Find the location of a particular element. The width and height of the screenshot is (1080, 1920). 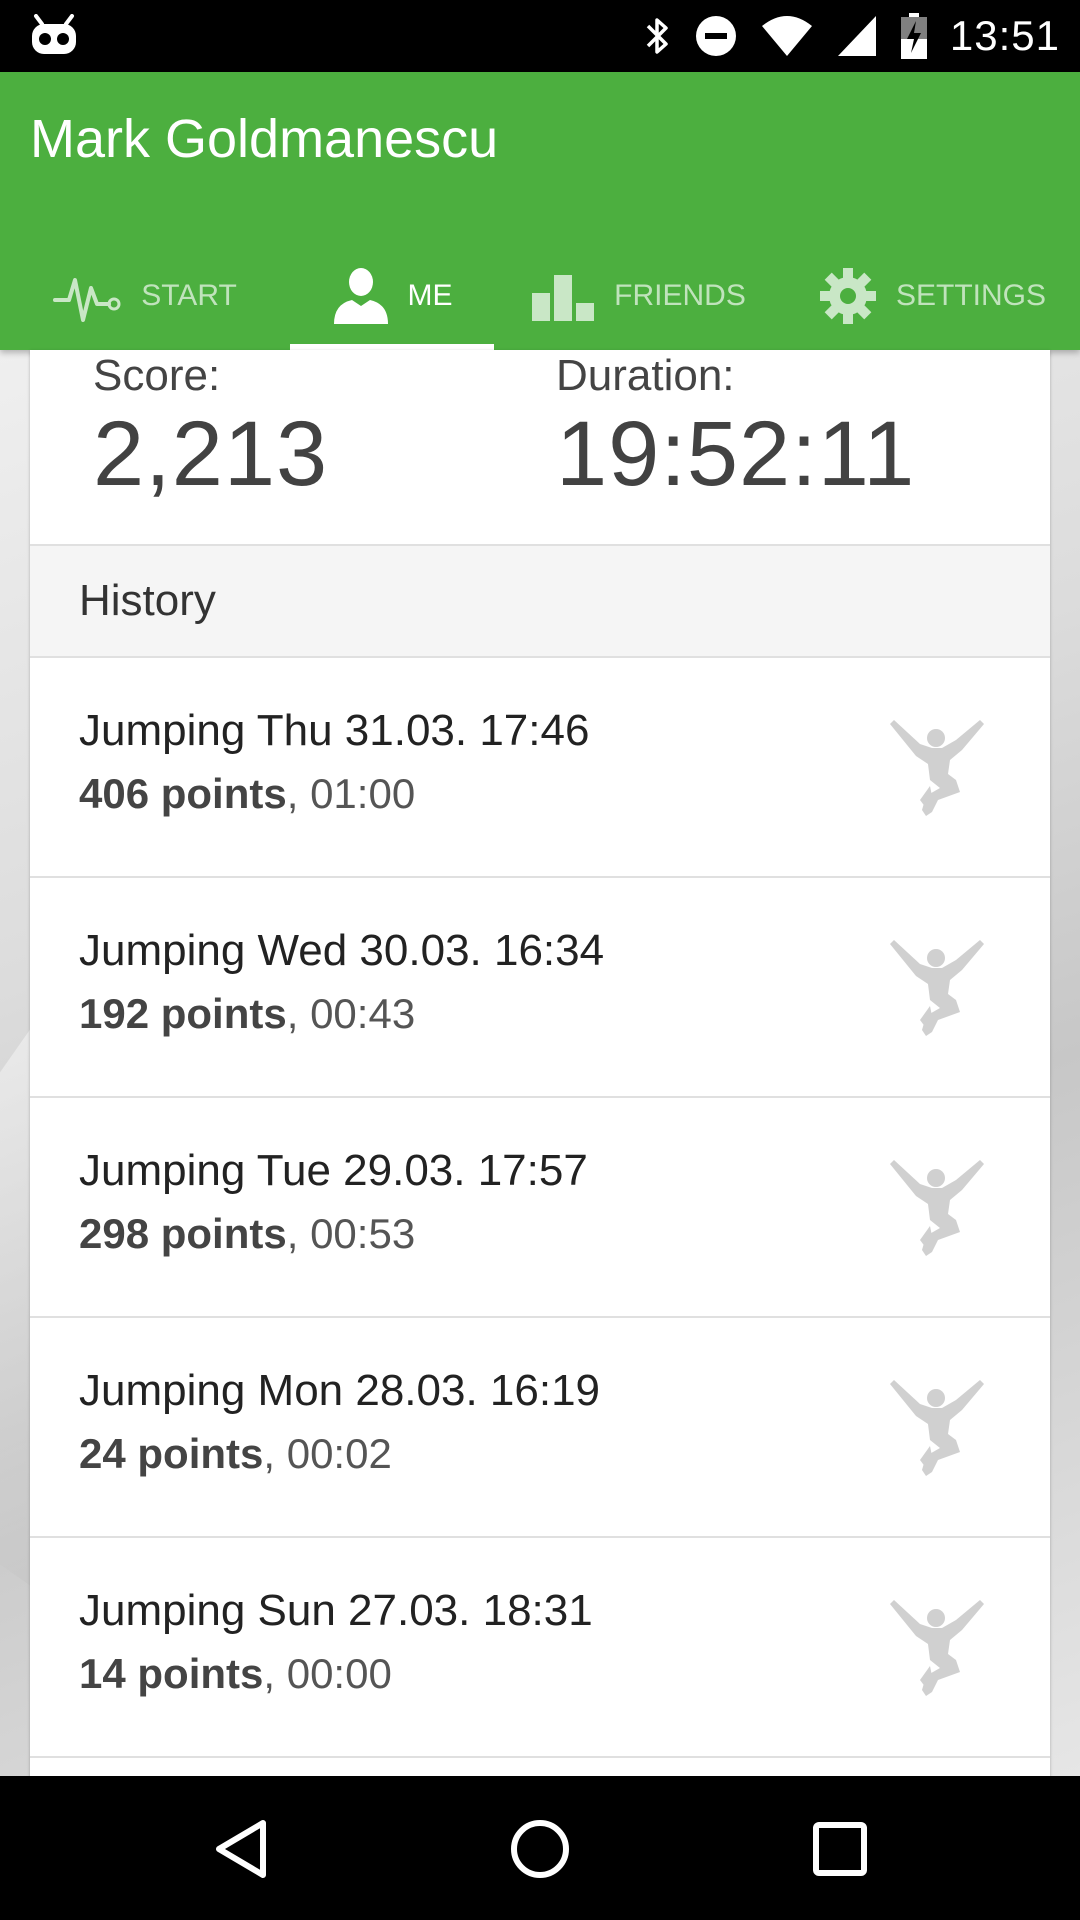

home-icon is located at coordinates (540, 1849).